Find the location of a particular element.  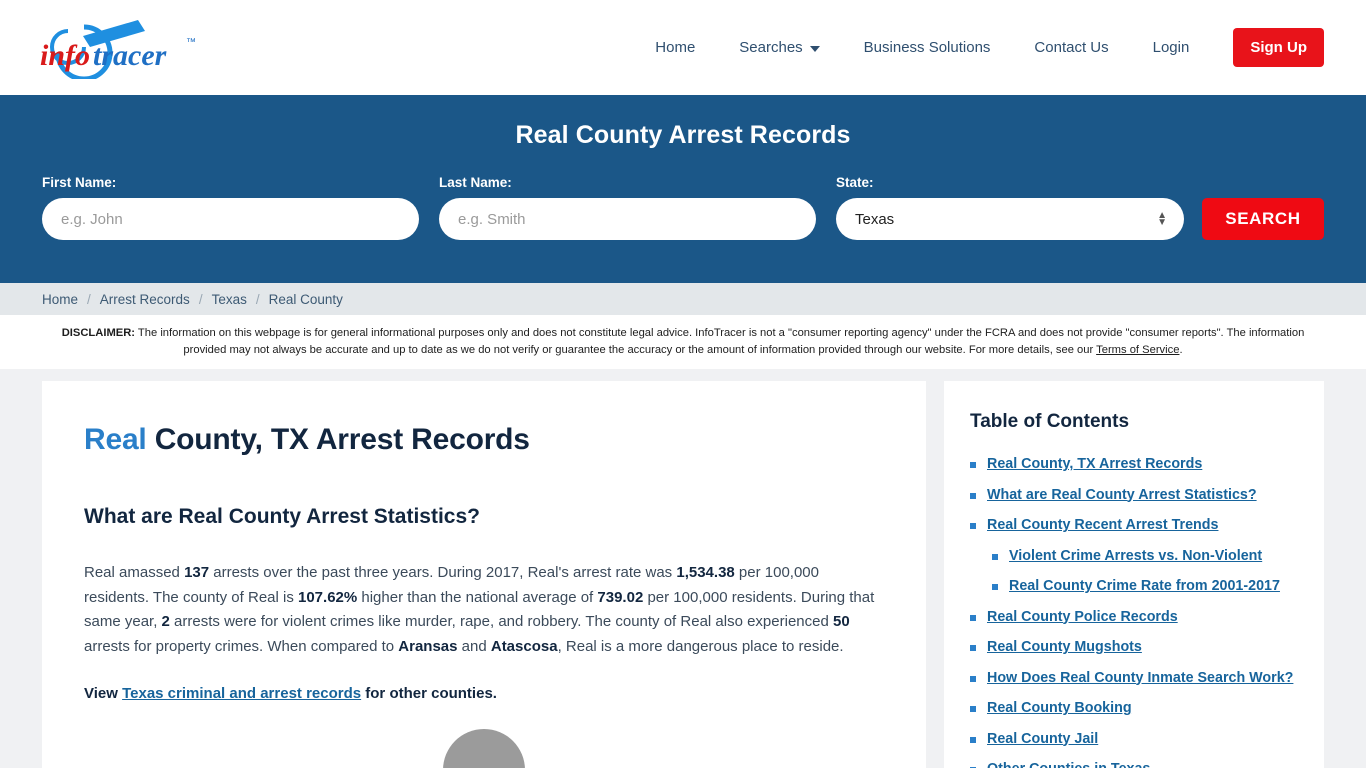

toc-link-mugshots: Real County Mugshots is located at coordinates (1064, 648).